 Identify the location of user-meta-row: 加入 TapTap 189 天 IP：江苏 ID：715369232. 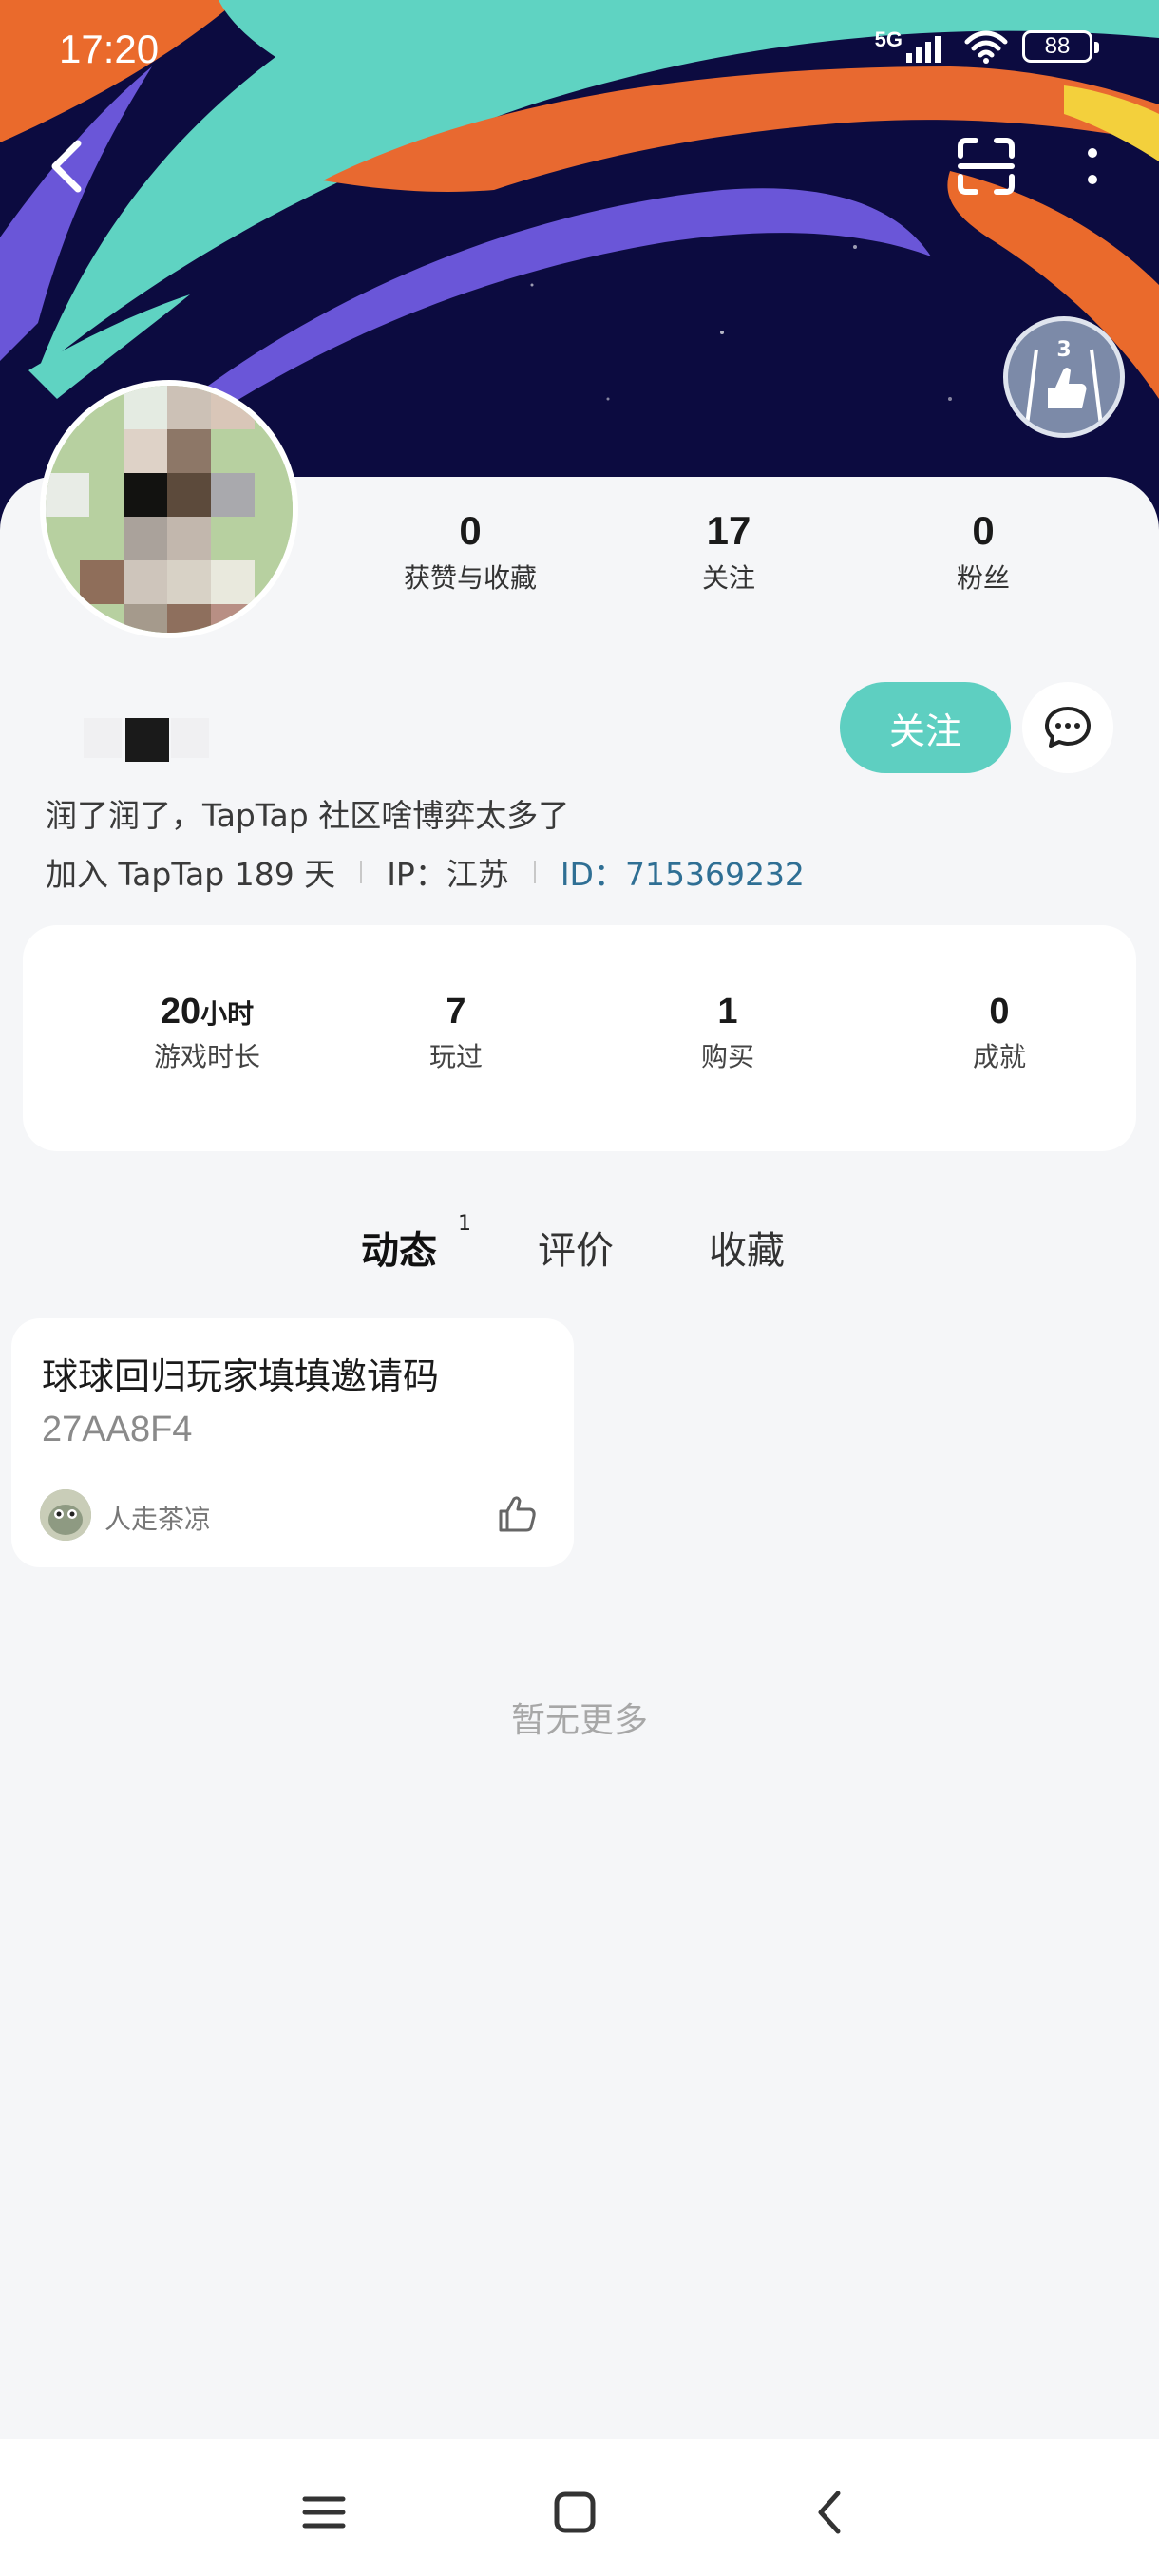
(425, 872).